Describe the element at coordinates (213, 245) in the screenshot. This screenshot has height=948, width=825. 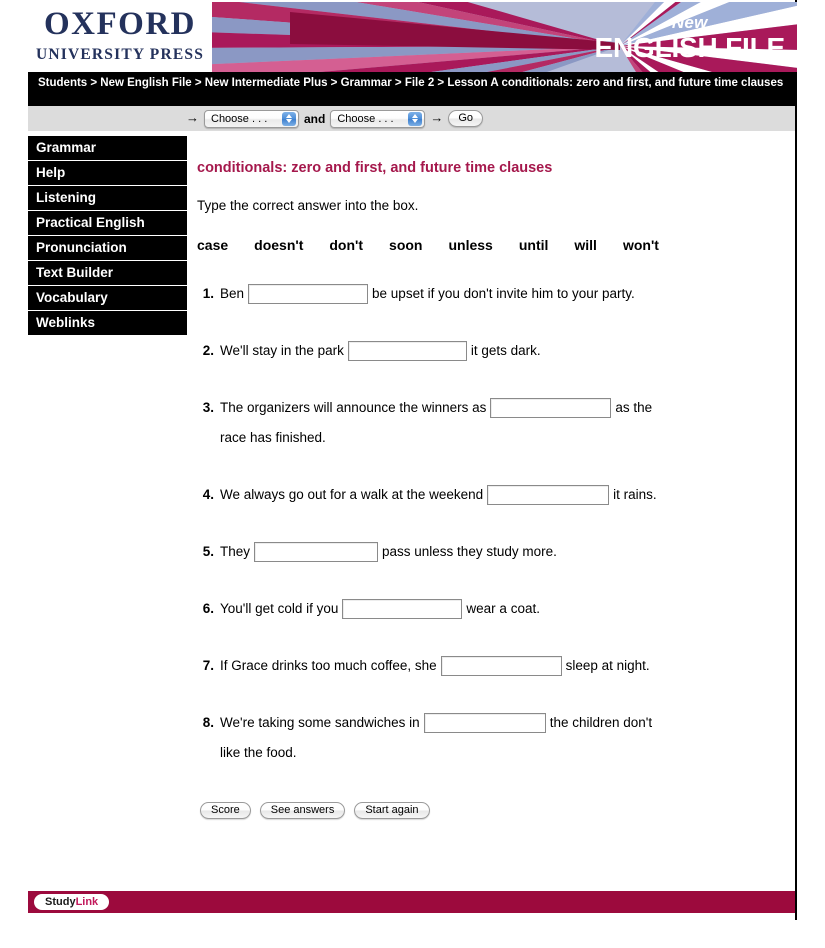
I see `word-bank-item: case` at that location.